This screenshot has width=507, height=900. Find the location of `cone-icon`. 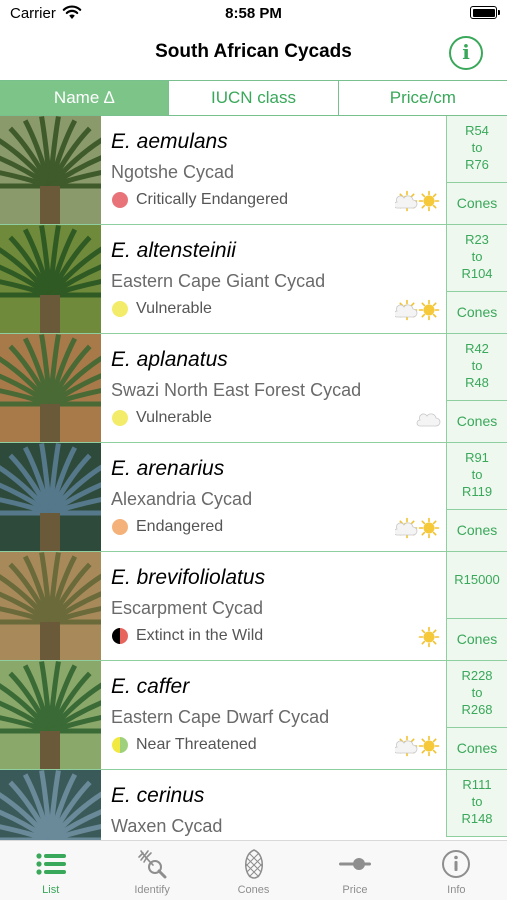

cone-icon is located at coordinates (253, 864).